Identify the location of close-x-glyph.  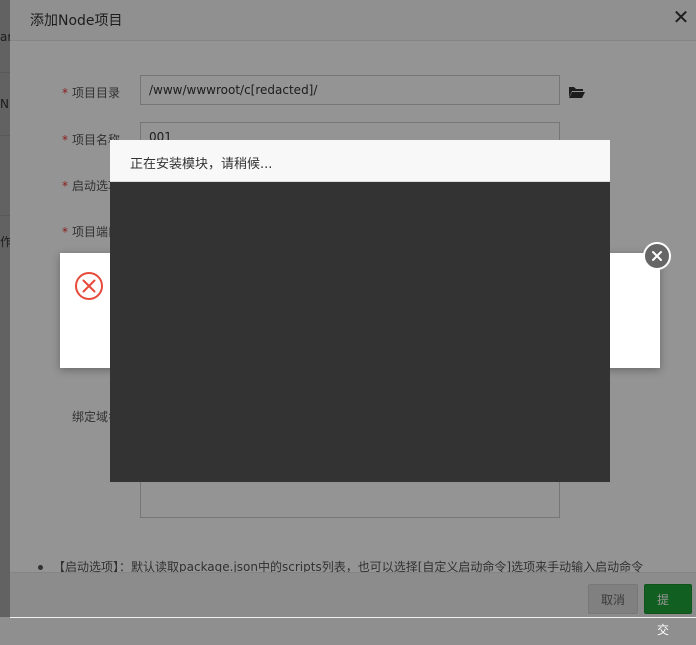
(657, 256).